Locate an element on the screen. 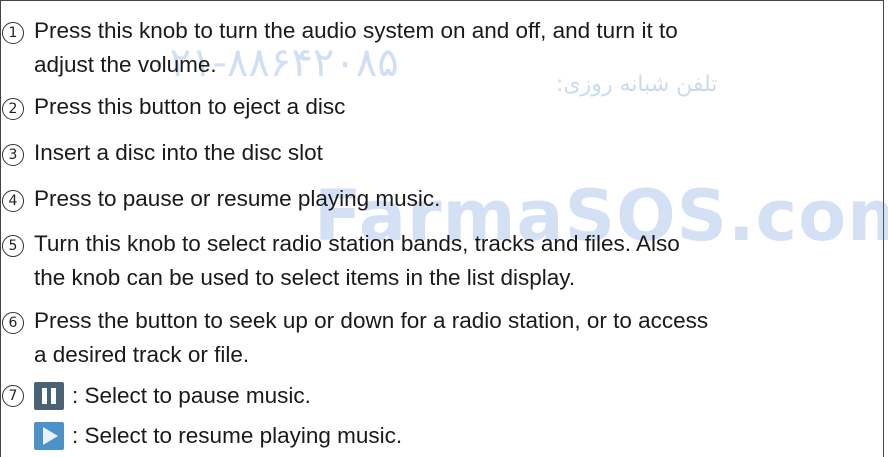 This screenshot has height=457, width=888. play-icon is located at coordinates (49, 436).